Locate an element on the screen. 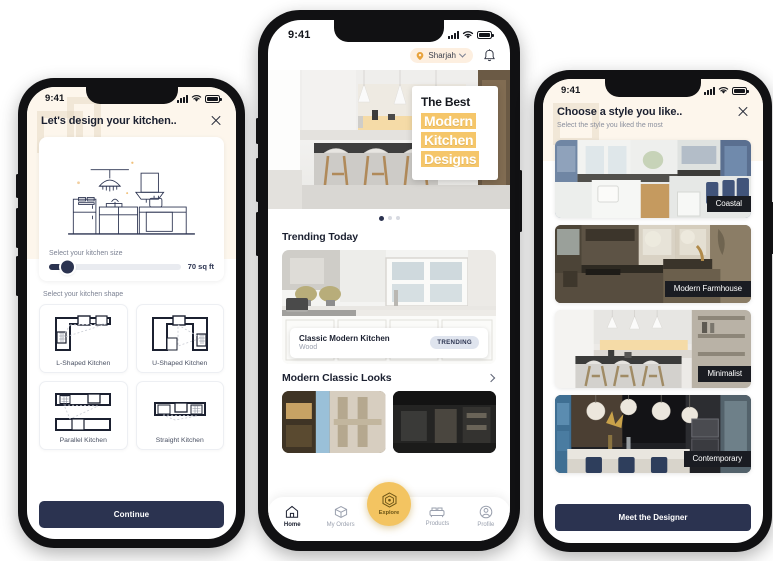 Image resolution: width=773 pixels, height=561 pixels. carousel-dot-active is located at coordinates (381, 218).